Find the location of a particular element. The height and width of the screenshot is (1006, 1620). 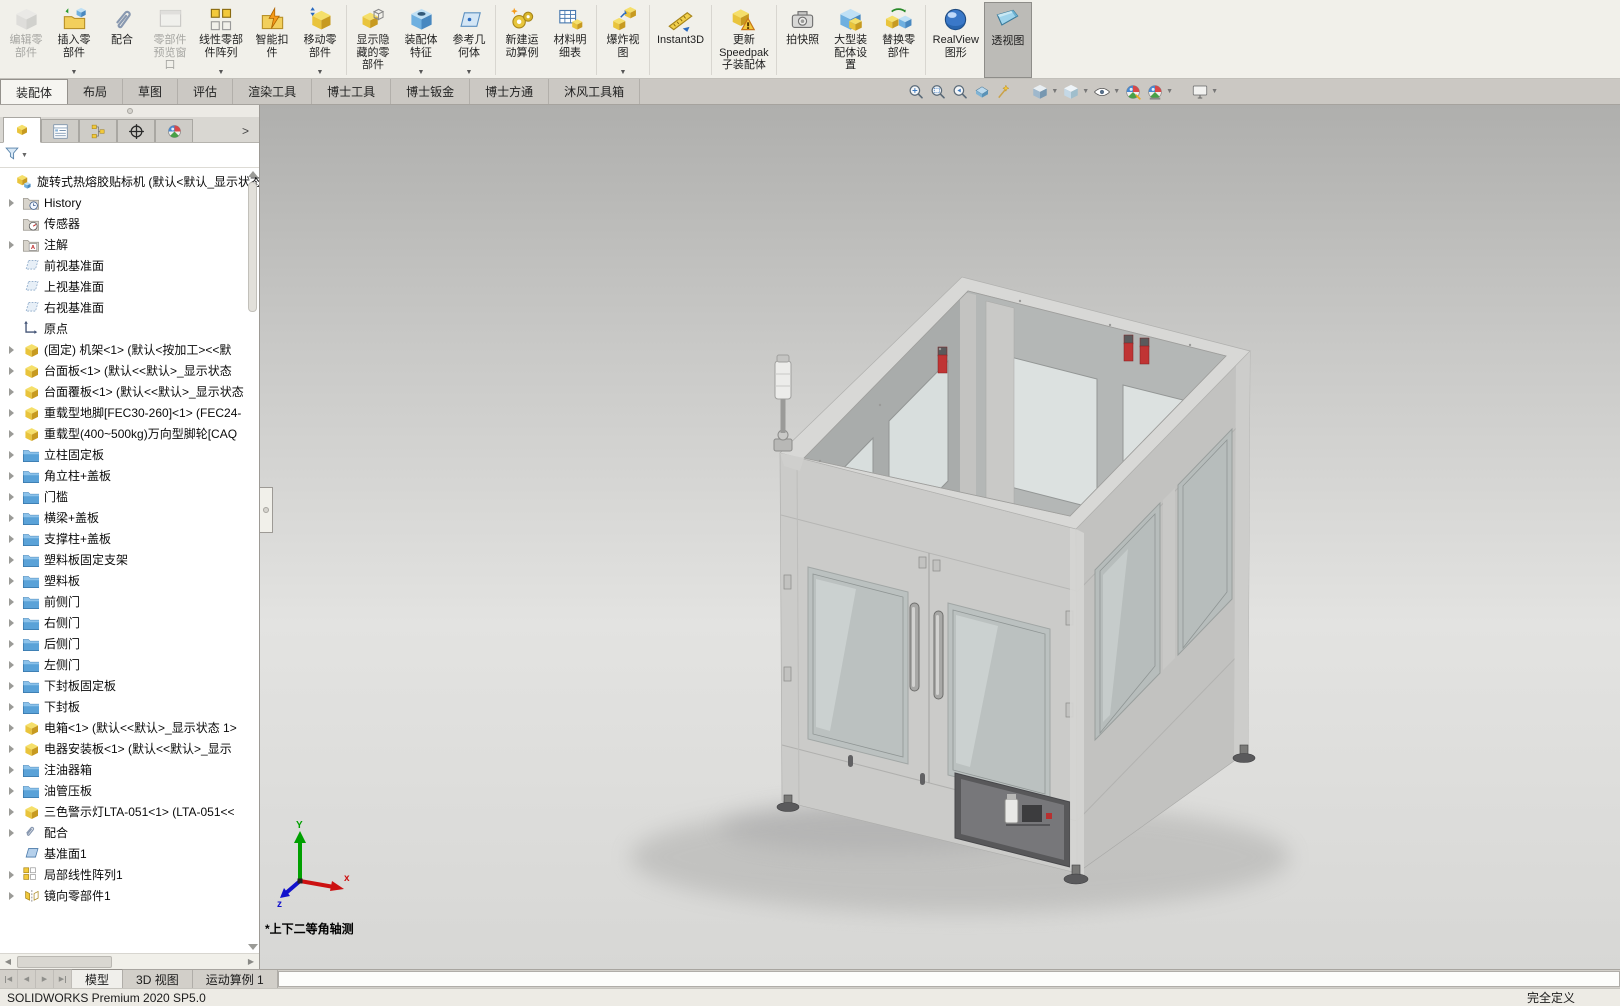

command-tab-评估: 评估 is located at coordinates (206, 91).